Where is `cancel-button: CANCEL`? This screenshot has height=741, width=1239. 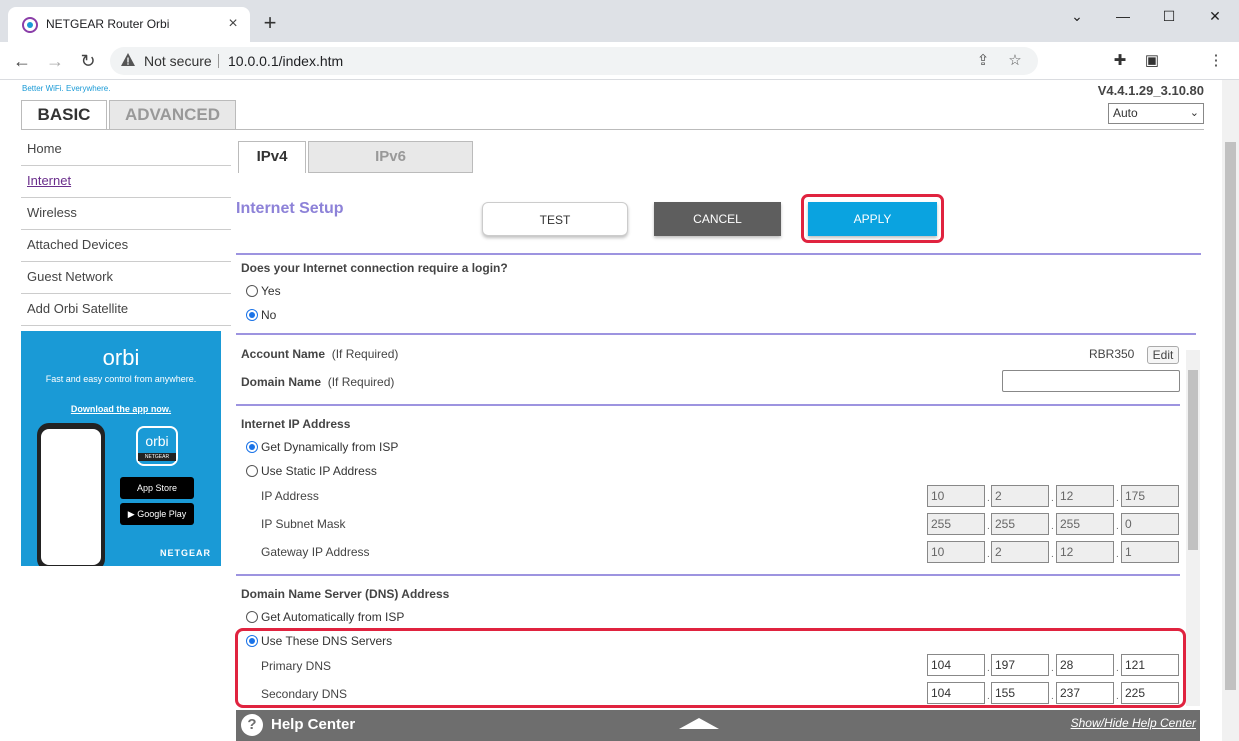
cancel-button: CANCEL is located at coordinates (717, 219).